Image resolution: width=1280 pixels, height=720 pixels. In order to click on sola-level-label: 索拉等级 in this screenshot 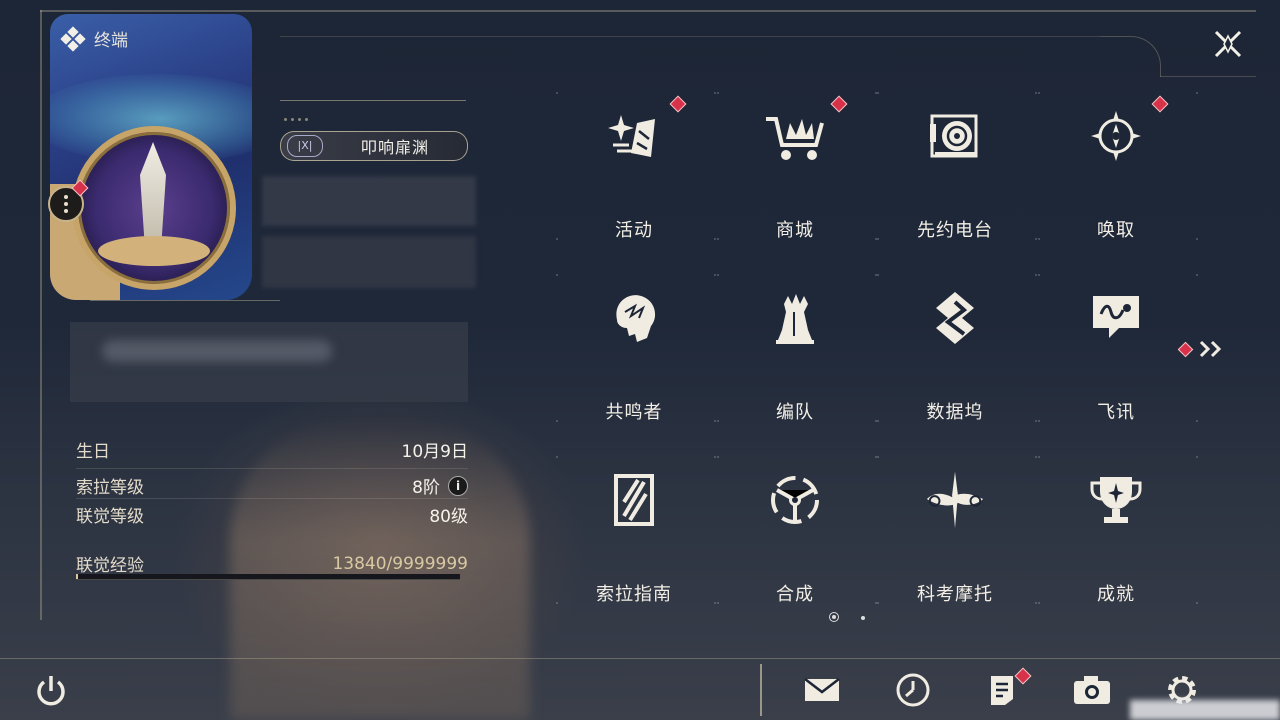, I will do `click(110, 488)`.